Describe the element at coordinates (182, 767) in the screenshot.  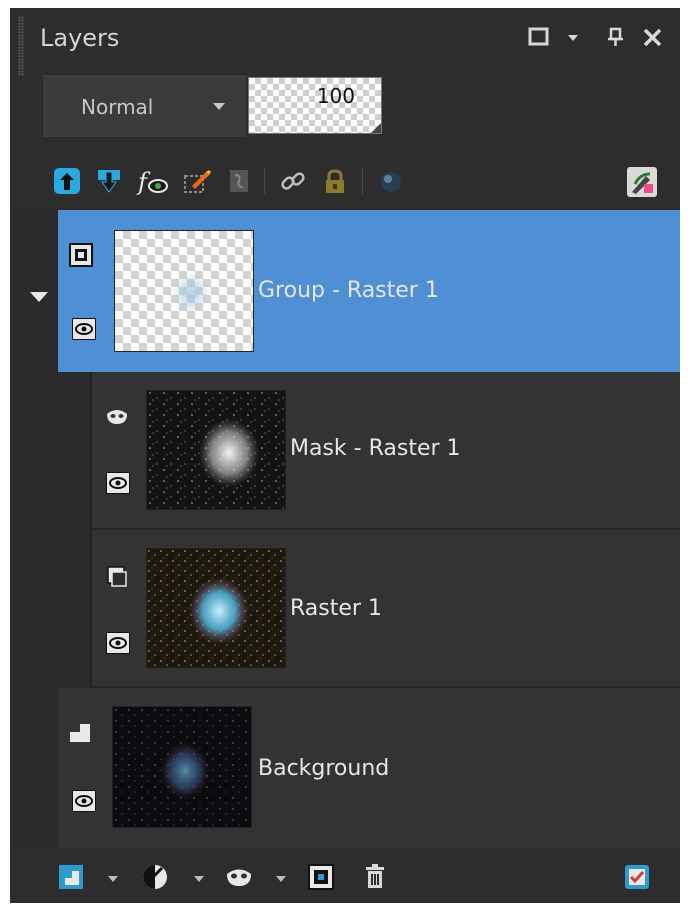
I see `layer-thumbnail-background` at that location.